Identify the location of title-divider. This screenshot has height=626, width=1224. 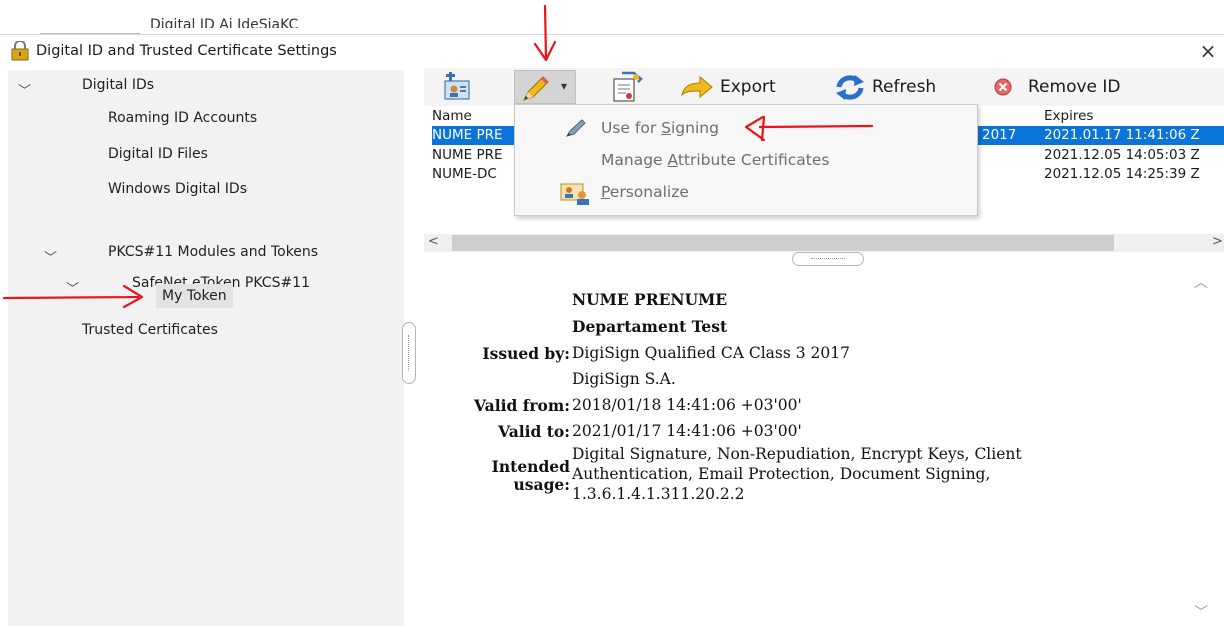
(612, 34).